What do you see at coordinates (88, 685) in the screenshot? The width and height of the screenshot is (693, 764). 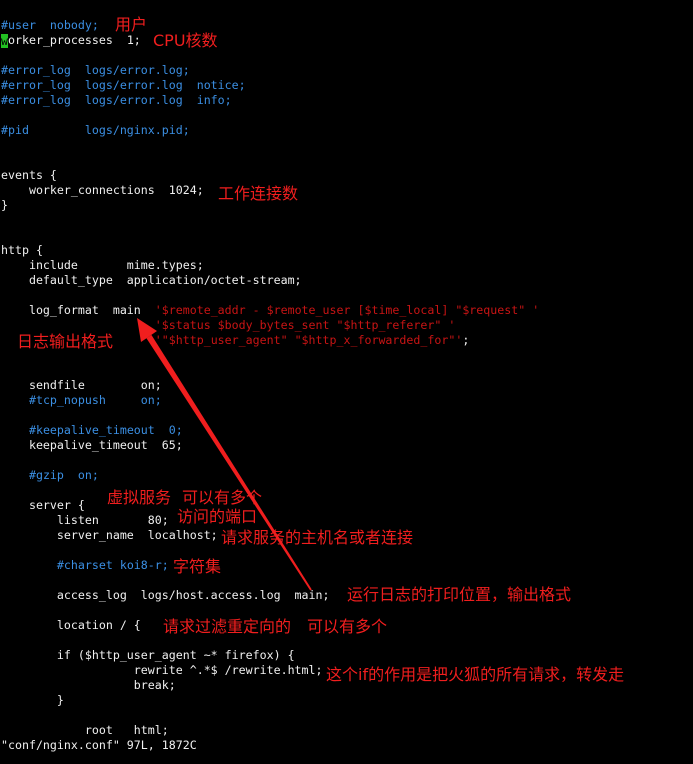 I see `code-token: break;` at bounding box center [88, 685].